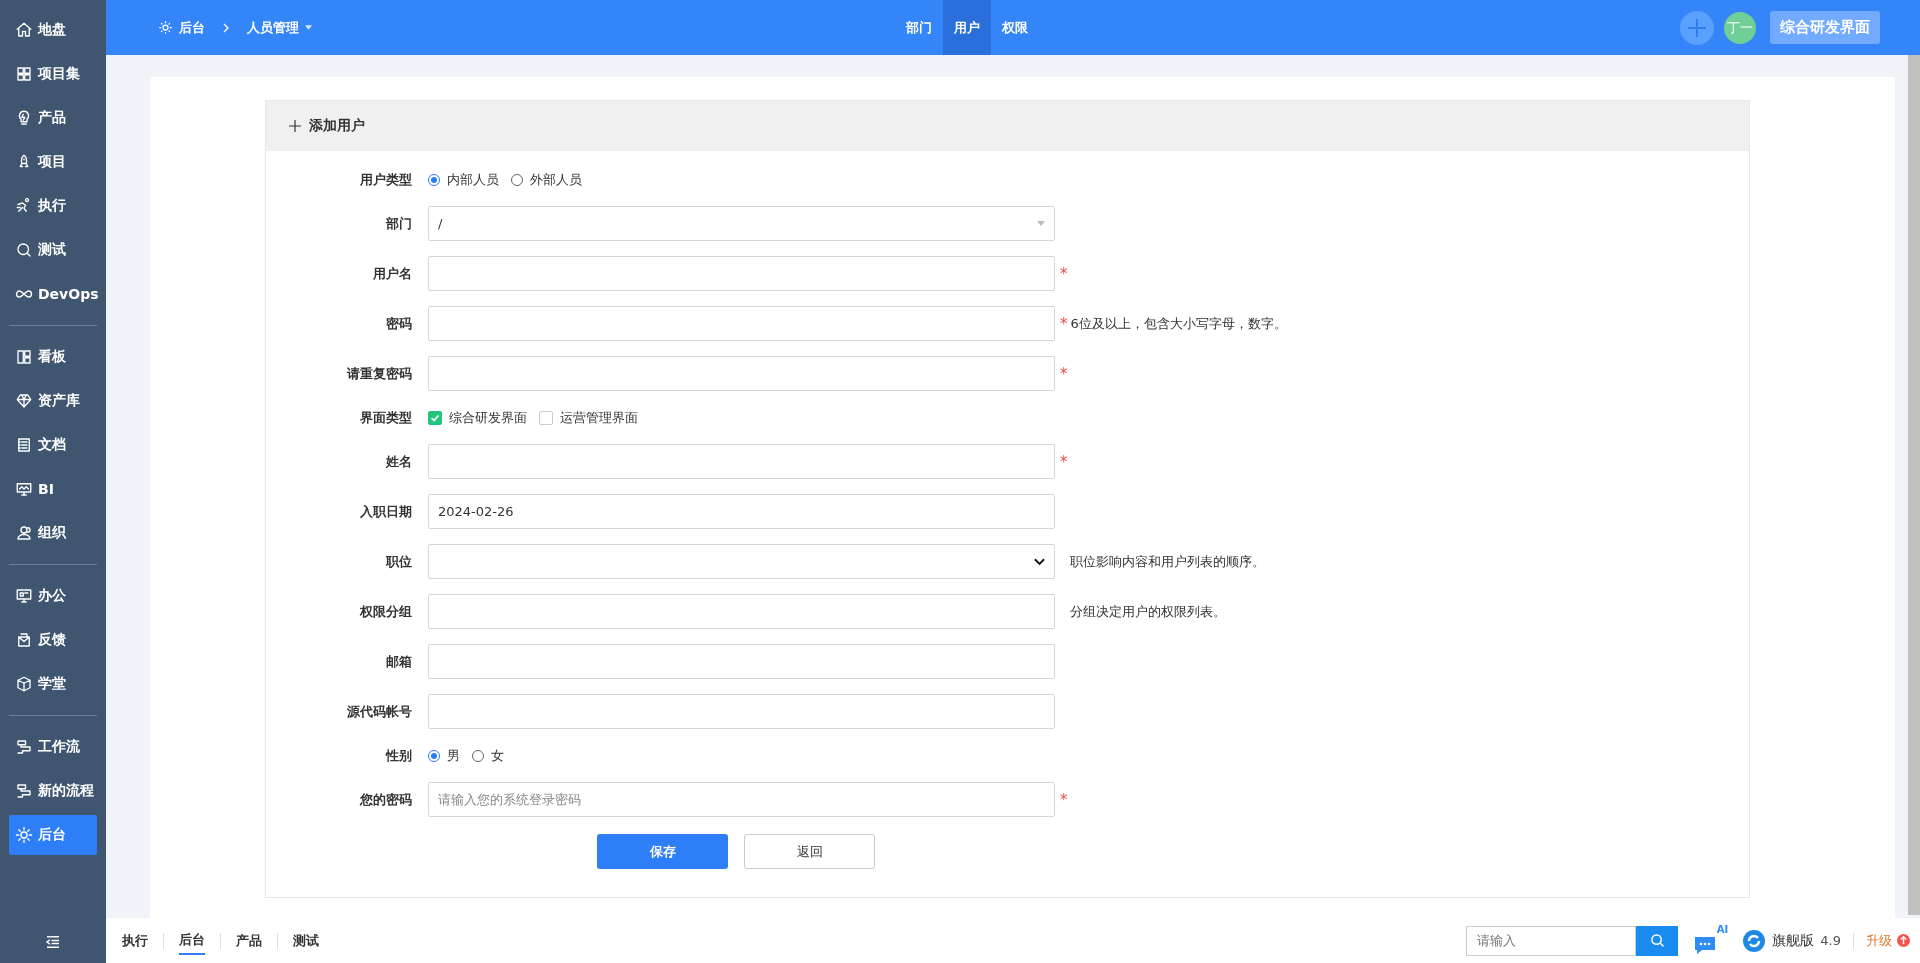  Describe the element at coordinates (53, 533) in the screenshot. I see `sidebar-item: 组织` at that location.